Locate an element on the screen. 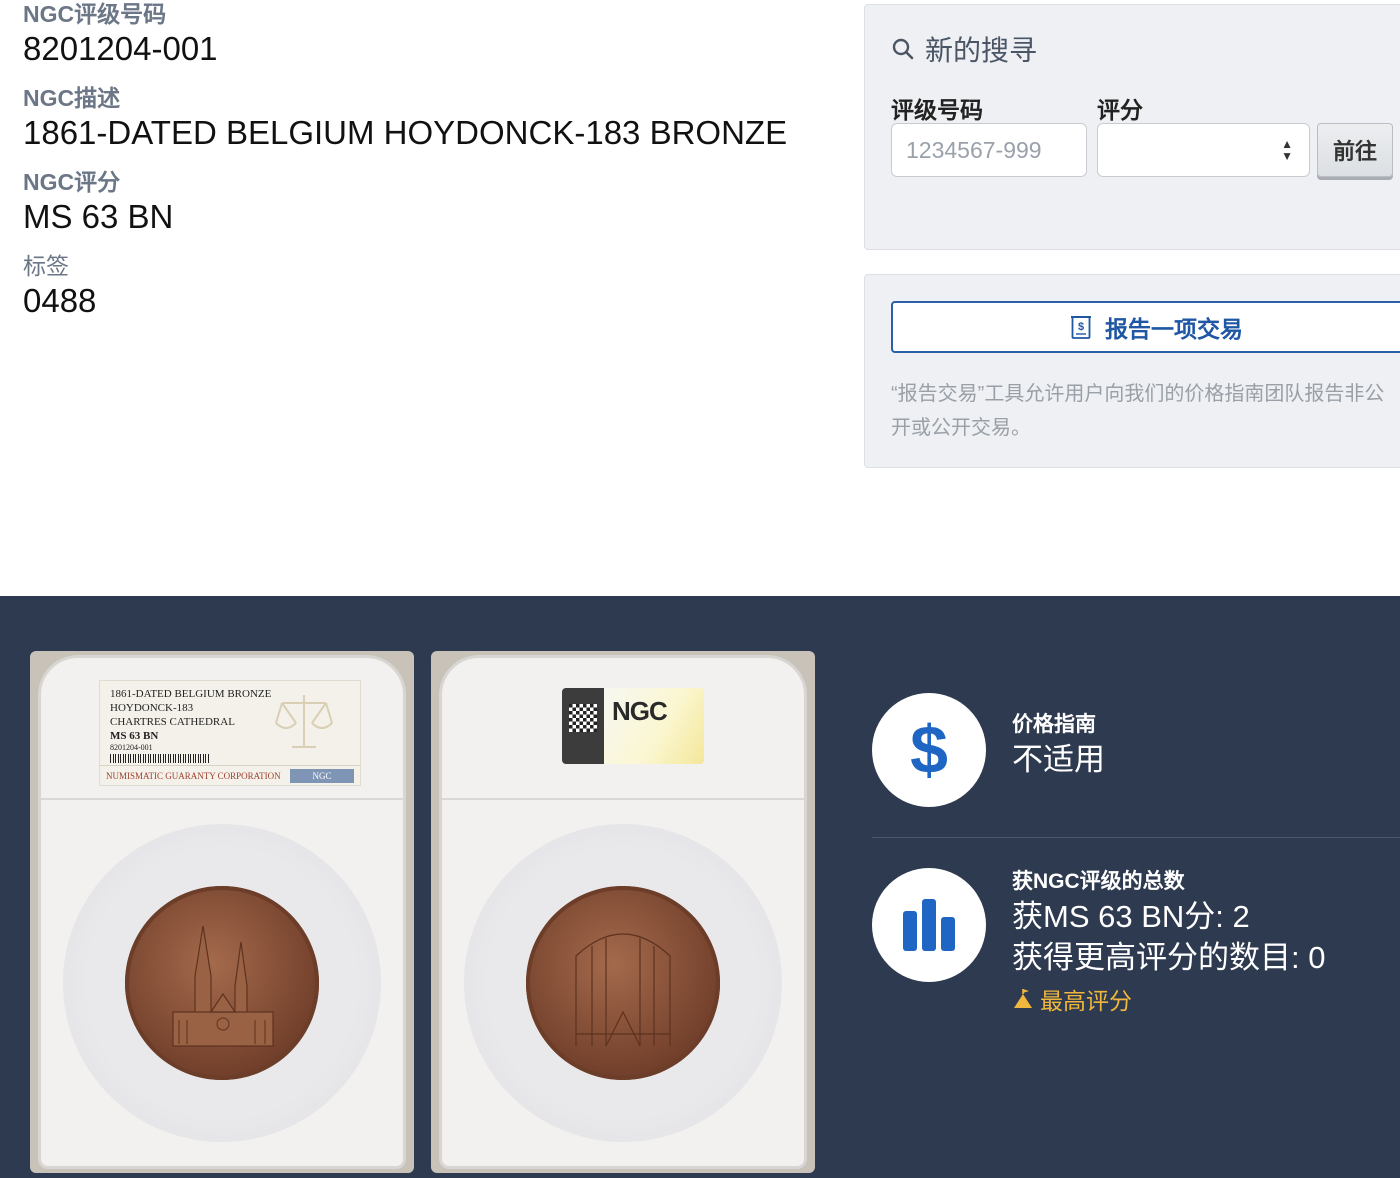 The width and height of the screenshot is (1400, 1178). cert-number-input is located at coordinates (989, 150).